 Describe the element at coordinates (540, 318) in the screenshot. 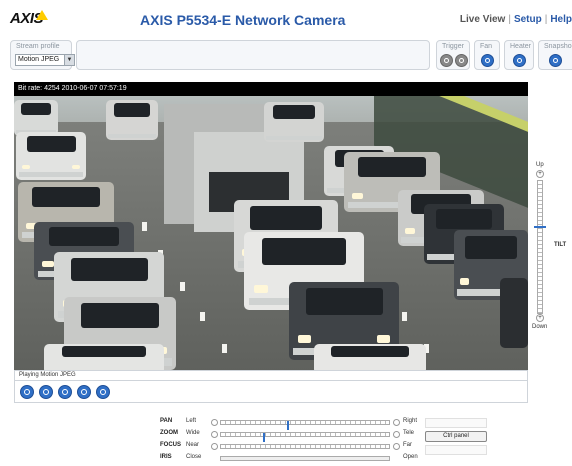

I see `tilt-down-button: +` at that location.